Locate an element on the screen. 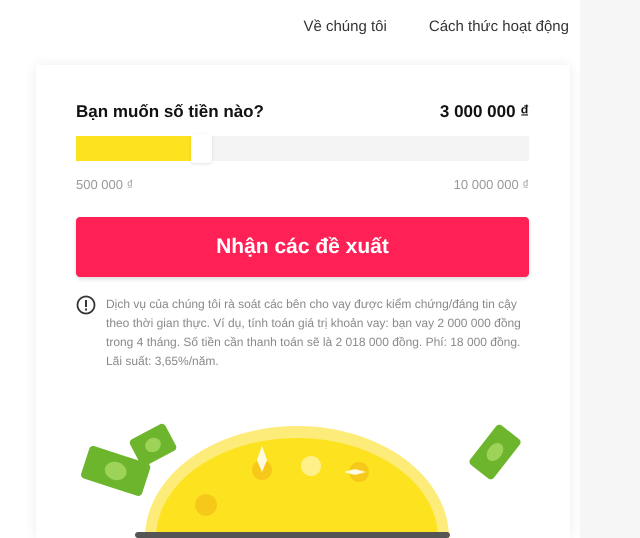  info-icon is located at coordinates (86, 305).